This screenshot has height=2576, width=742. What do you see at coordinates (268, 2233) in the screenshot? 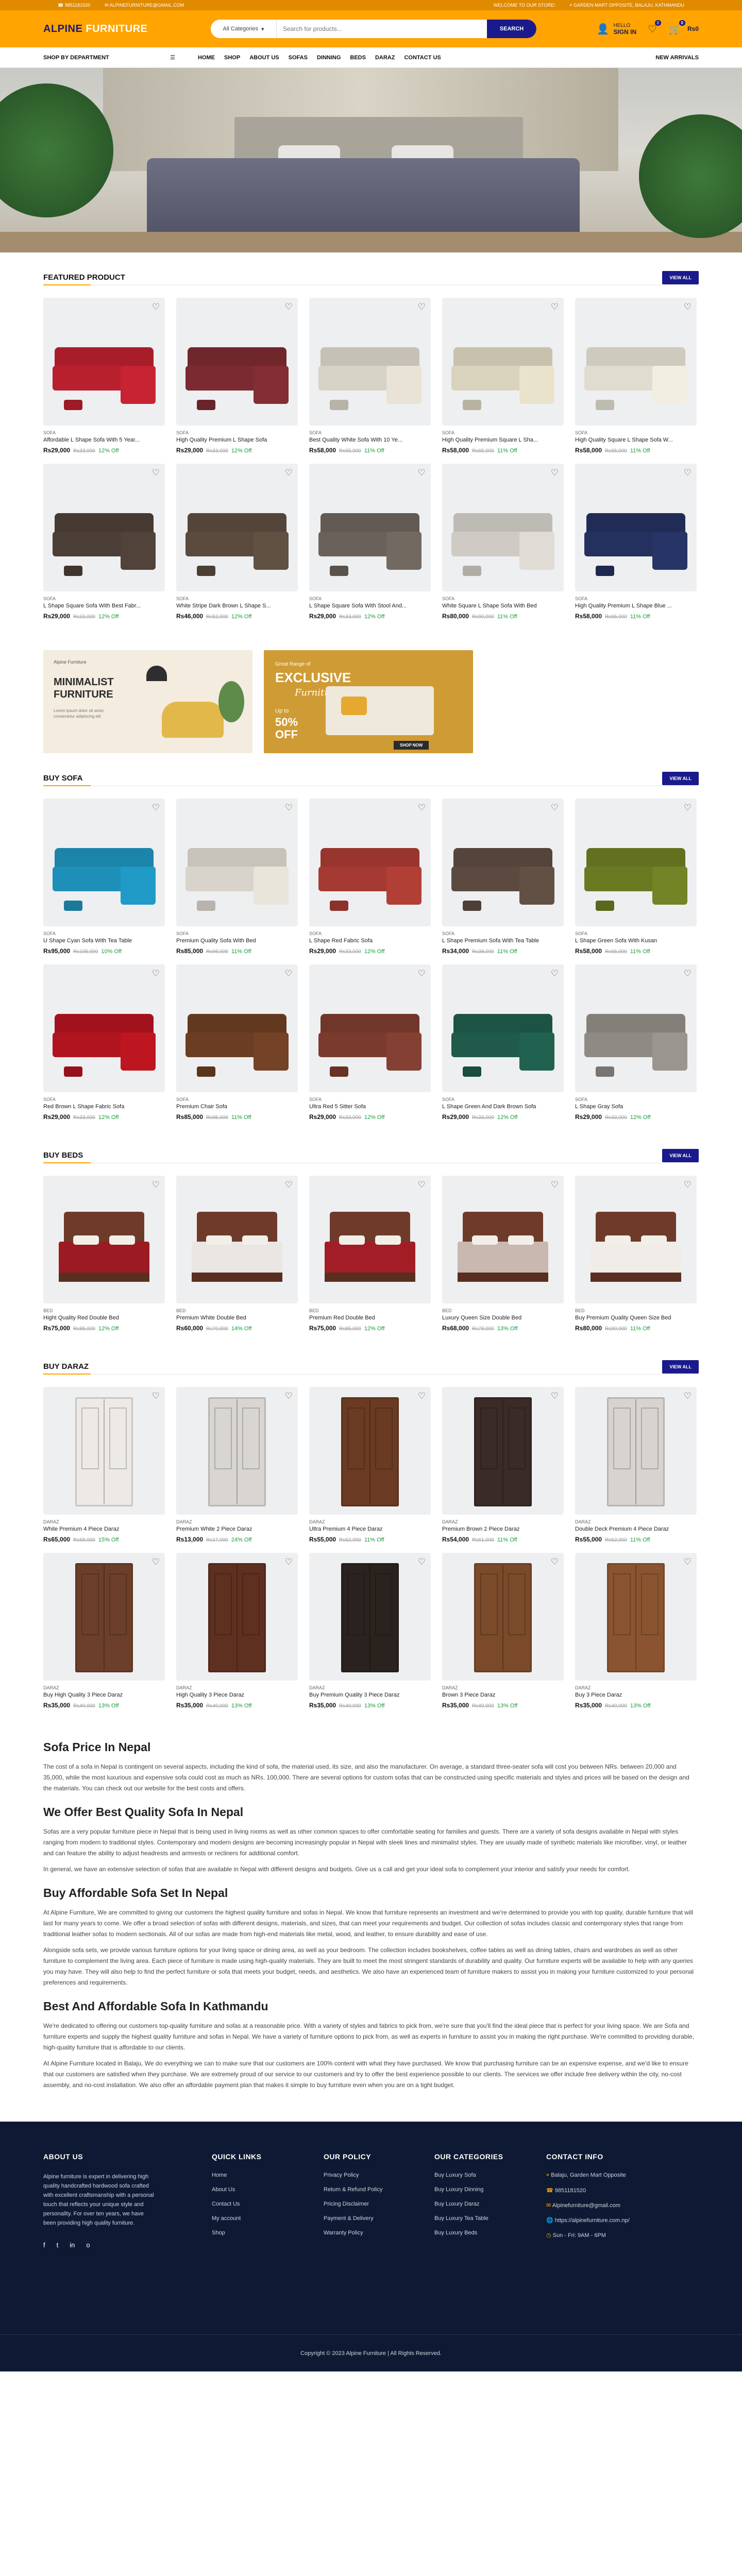
I see `footer-quick-link: Shop` at bounding box center [268, 2233].